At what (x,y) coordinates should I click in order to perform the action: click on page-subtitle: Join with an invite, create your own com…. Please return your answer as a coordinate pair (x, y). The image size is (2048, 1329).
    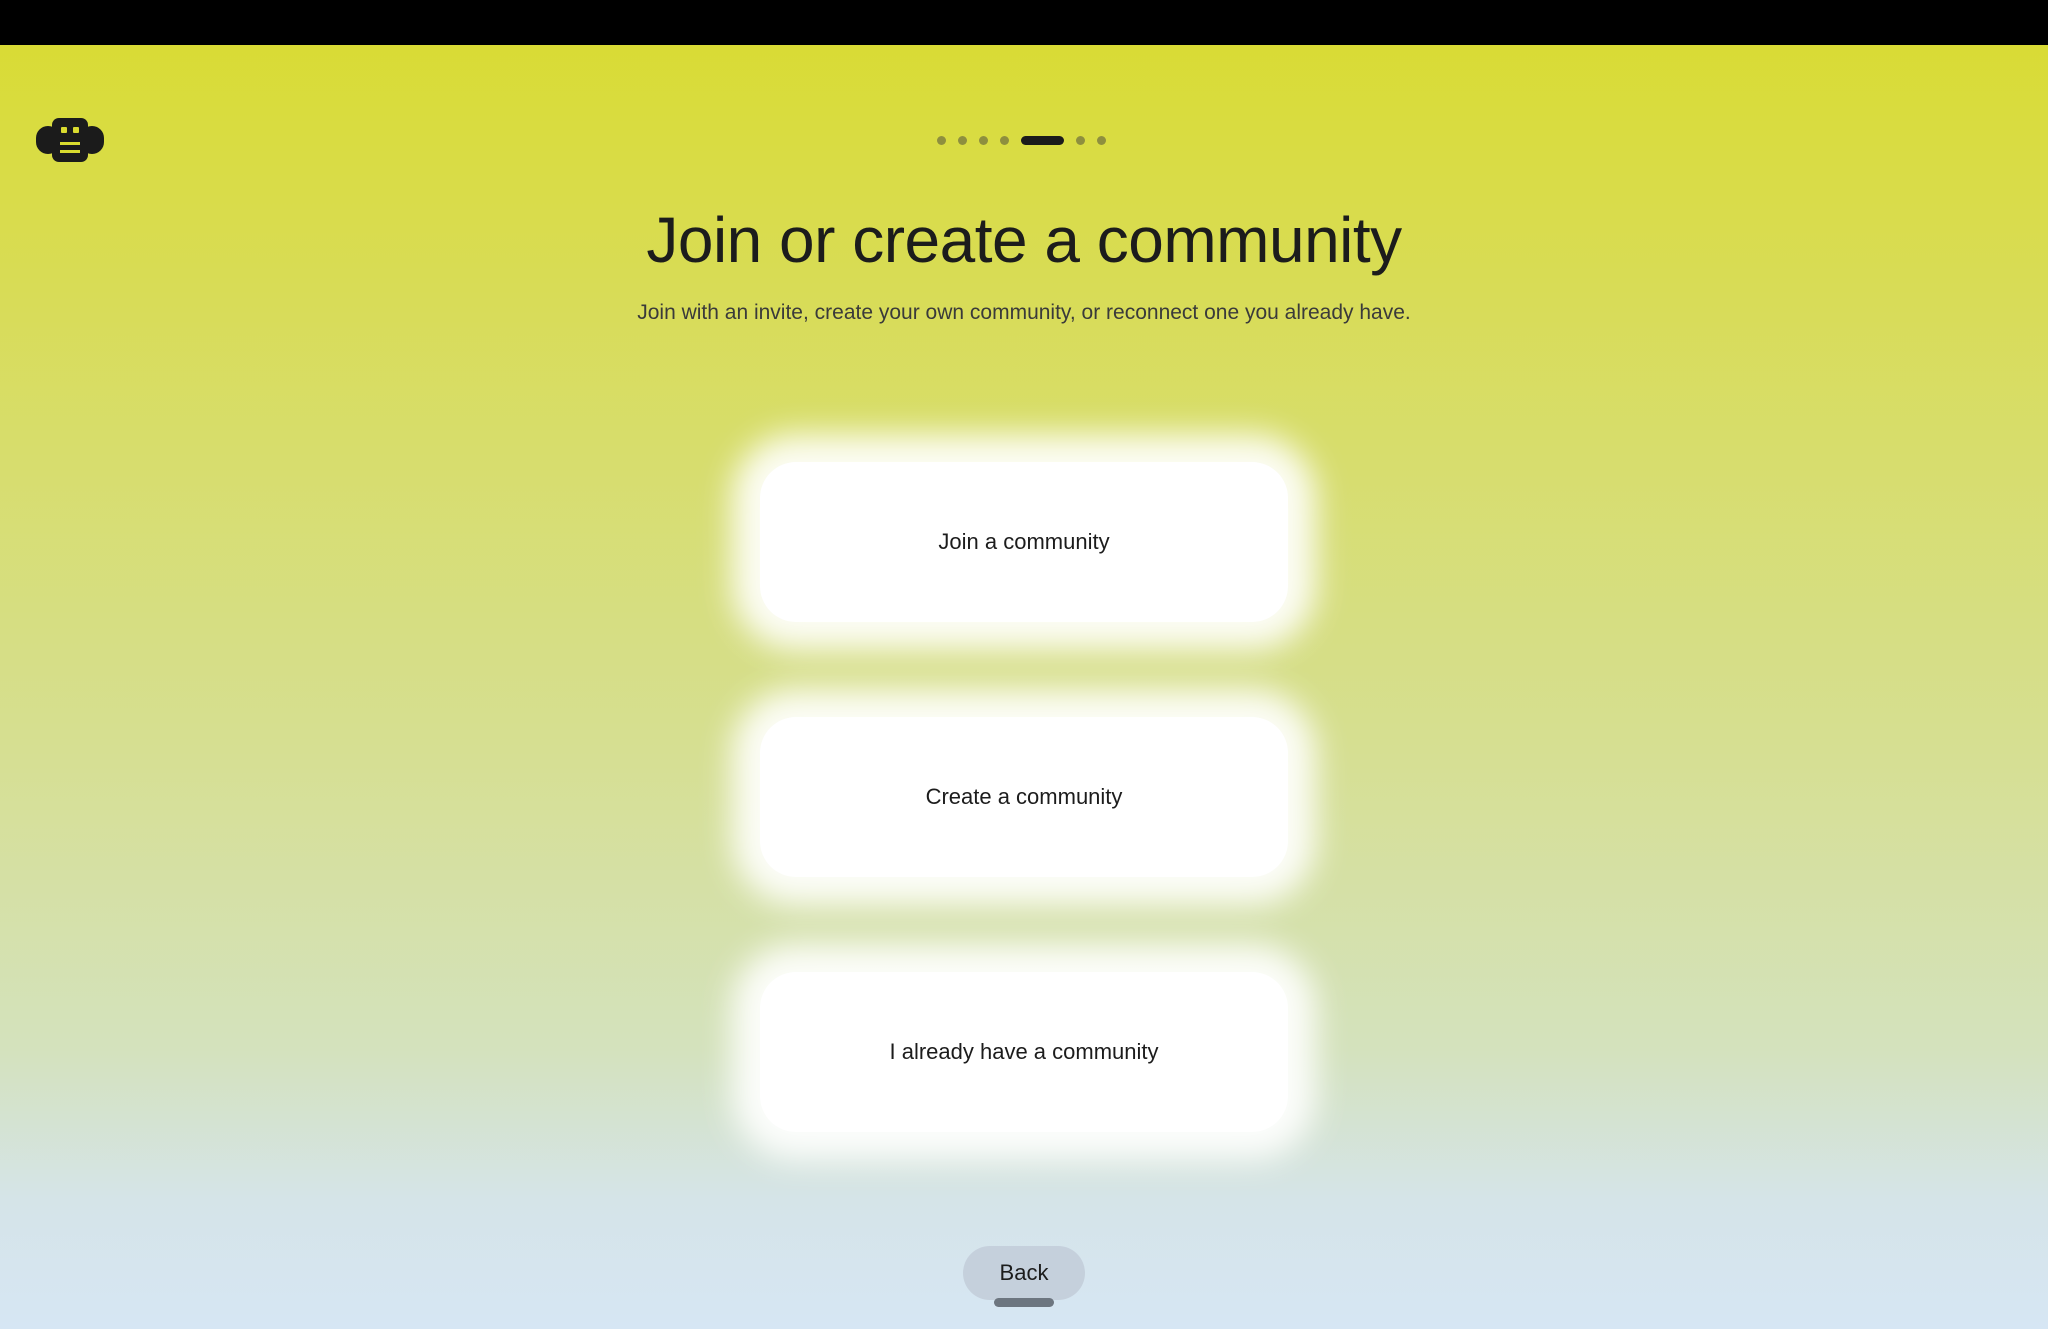
    Looking at the image, I should click on (1024, 312).